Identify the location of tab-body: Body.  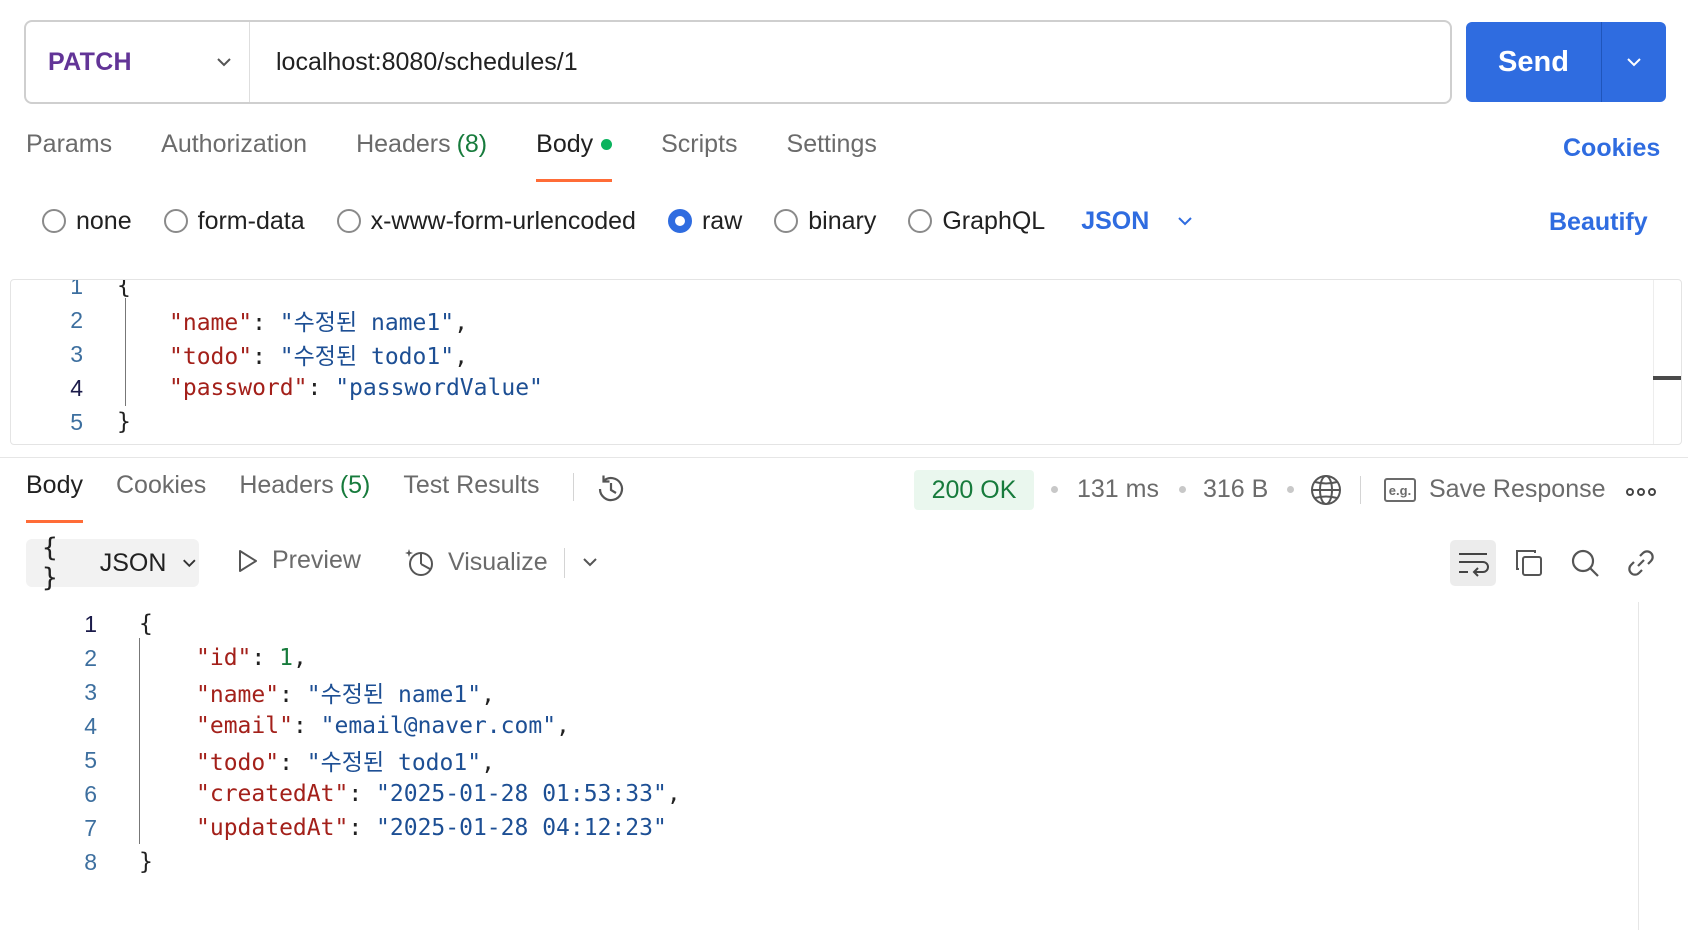
(574, 156).